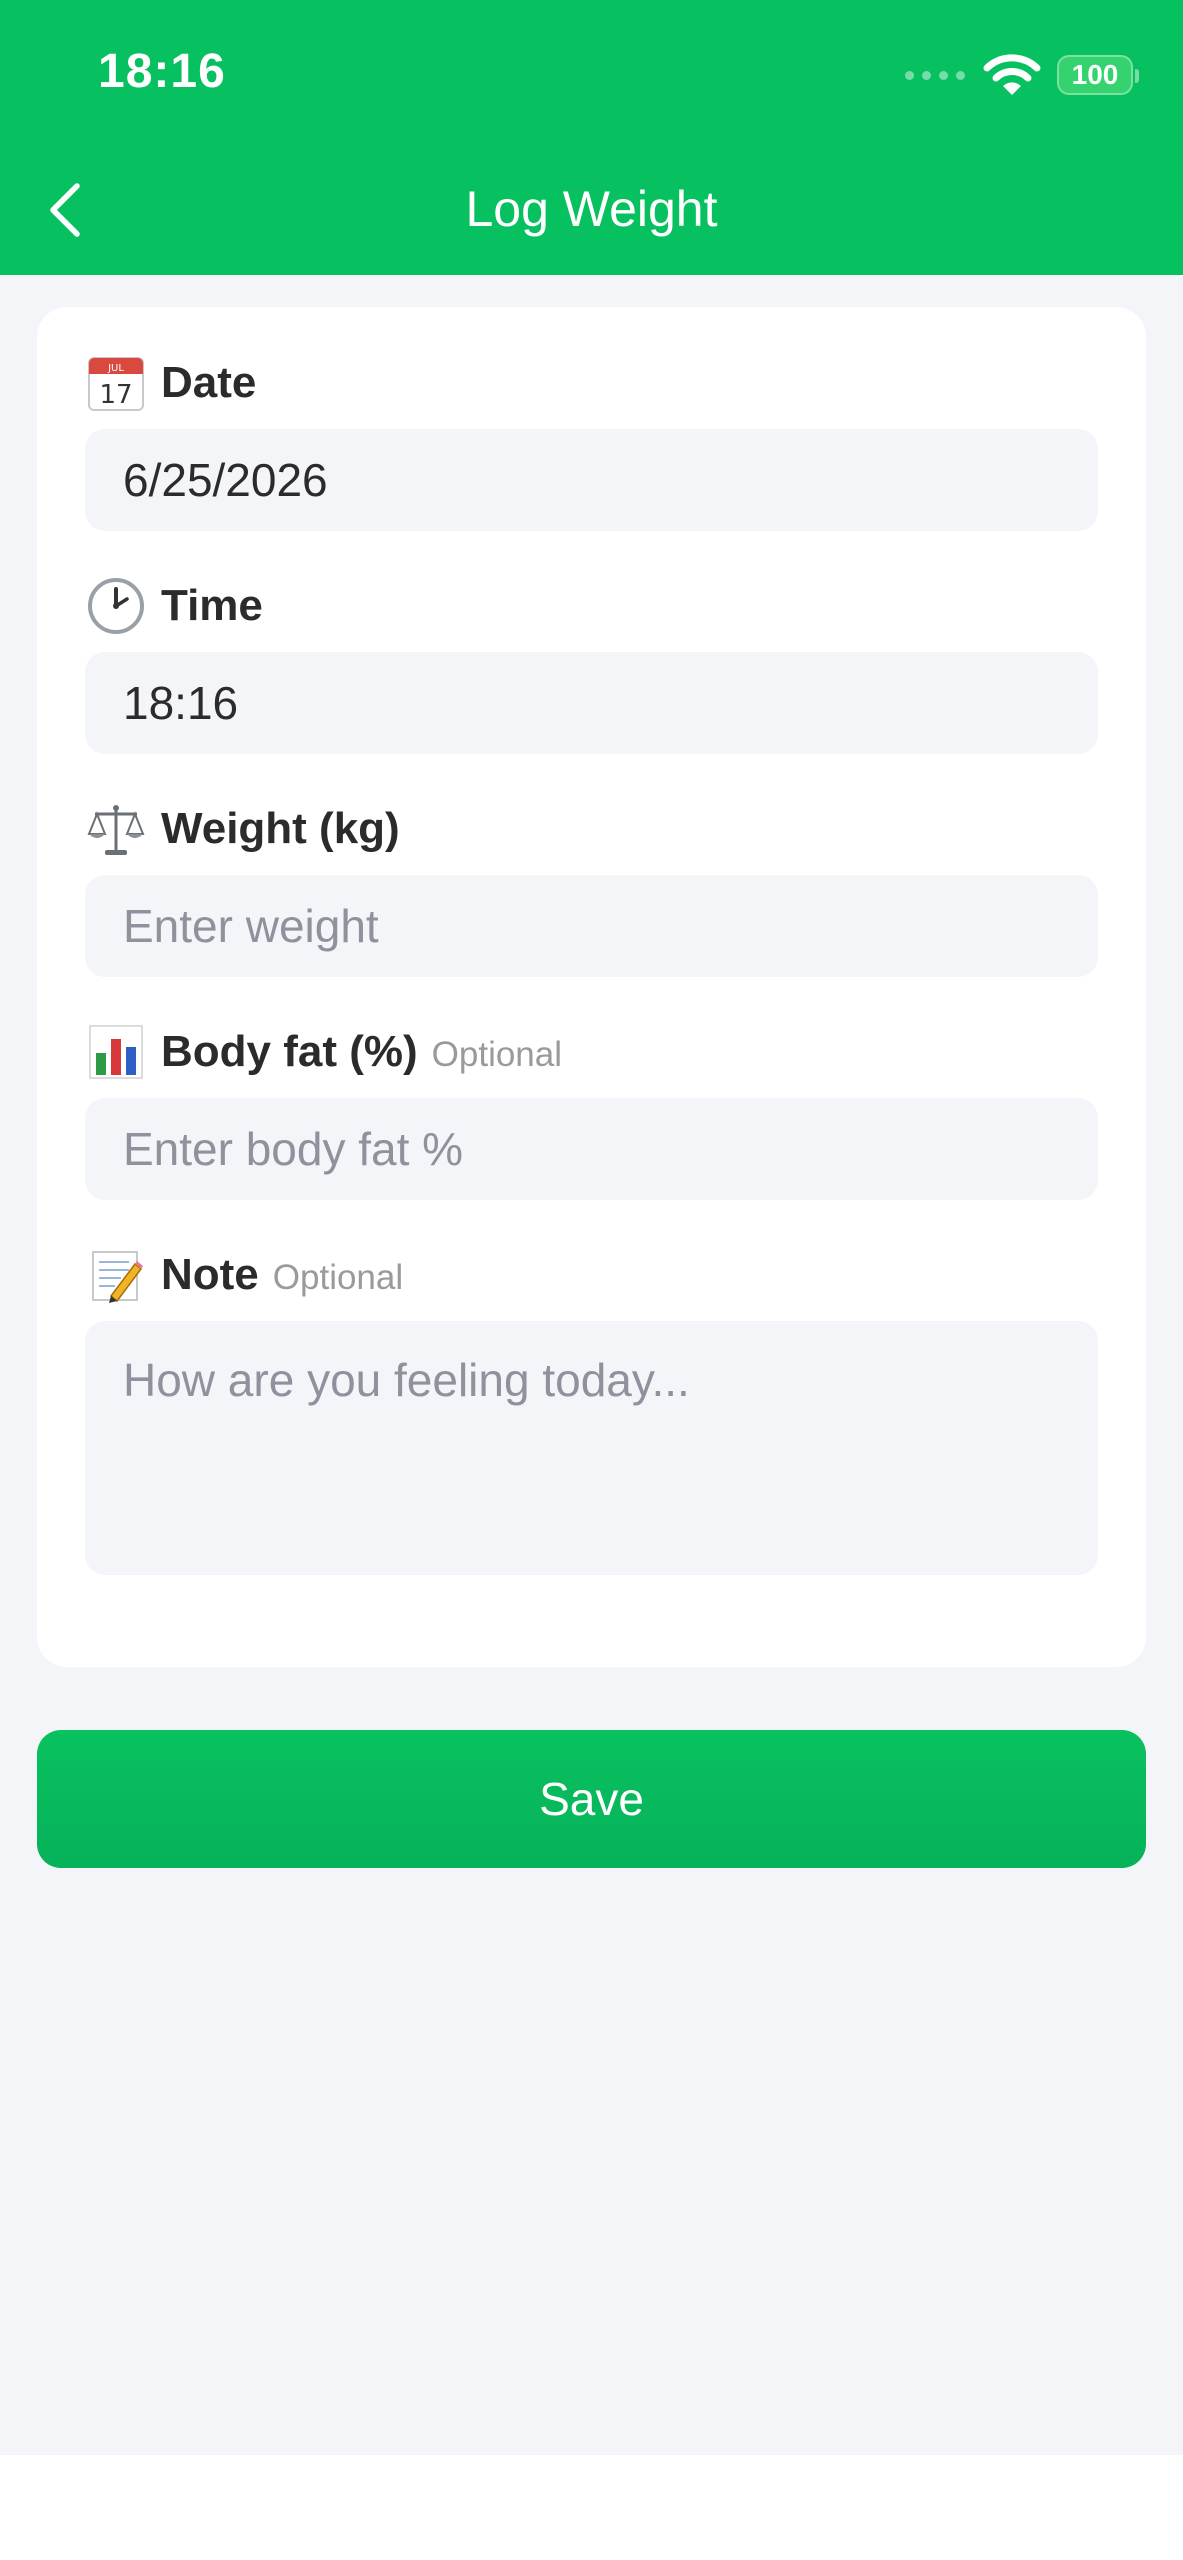  What do you see at coordinates (116, 1052) in the screenshot?
I see `bar-chart-icon` at bounding box center [116, 1052].